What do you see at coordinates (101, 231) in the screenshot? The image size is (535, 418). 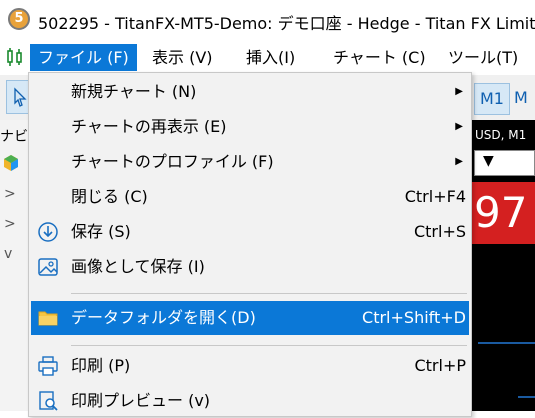 I see `menu-item-label: 保存 (S)` at bounding box center [101, 231].